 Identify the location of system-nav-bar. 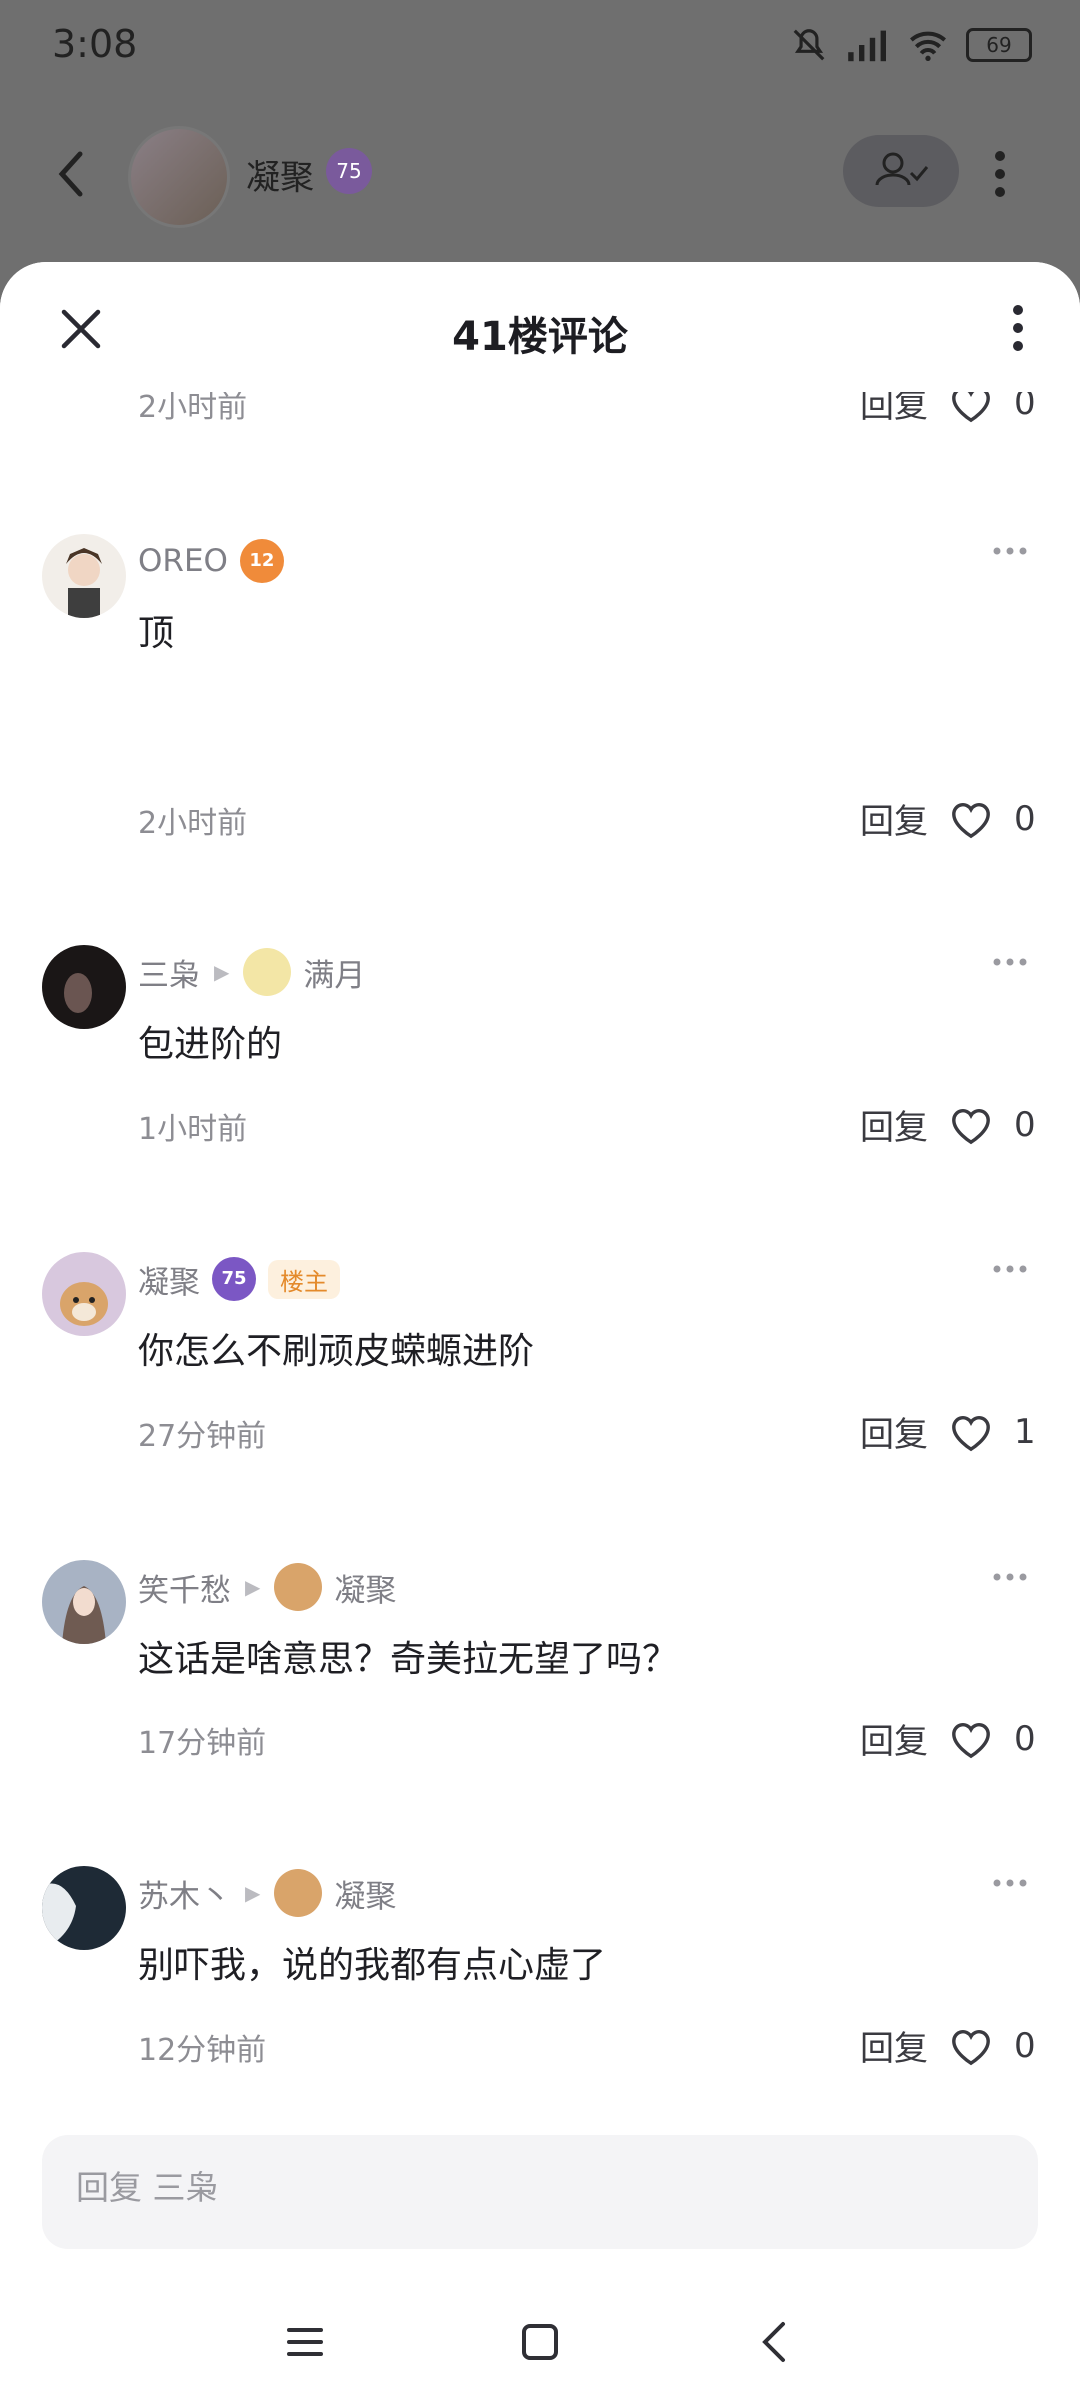
(540, 2335).